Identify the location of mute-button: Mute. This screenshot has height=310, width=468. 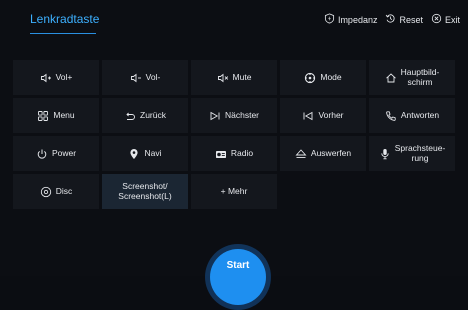
(234, 77).